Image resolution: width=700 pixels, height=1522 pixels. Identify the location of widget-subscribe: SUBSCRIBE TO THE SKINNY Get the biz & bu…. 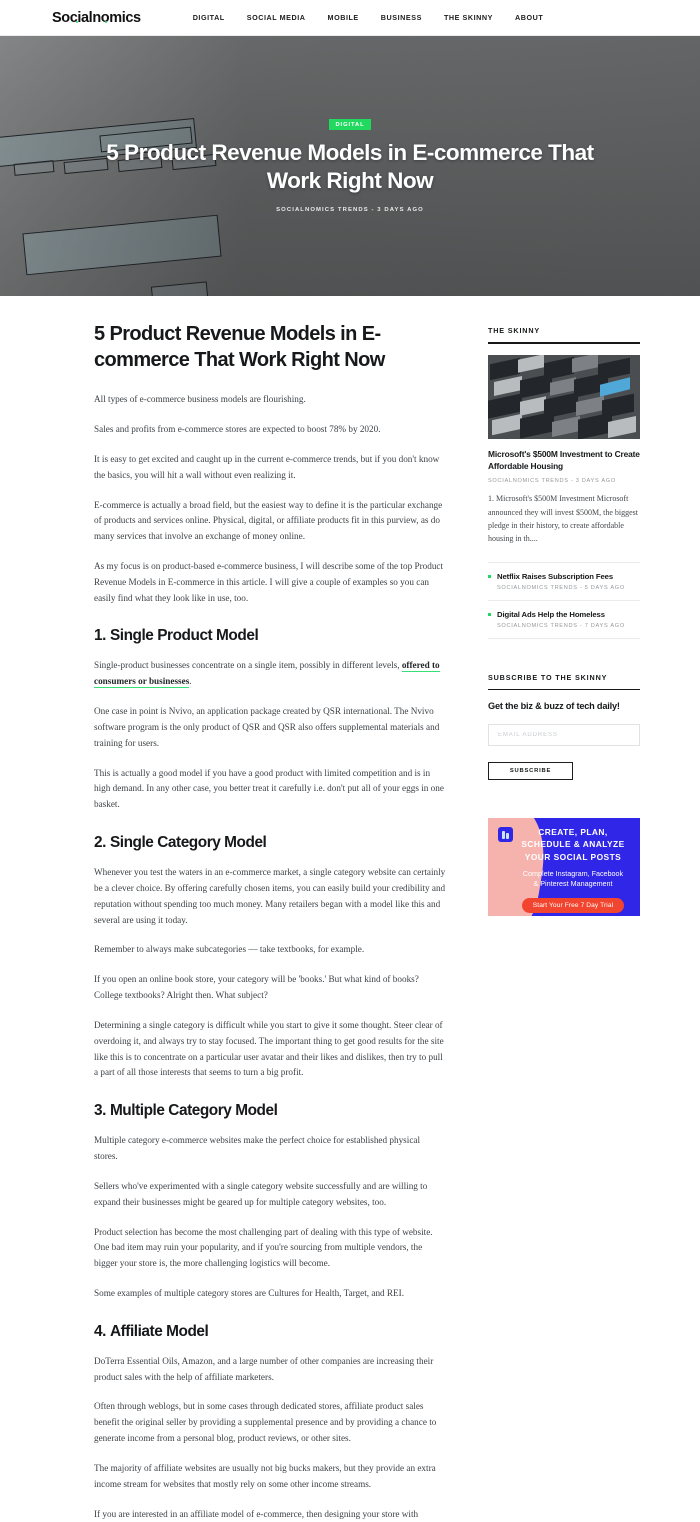
(564, 727).